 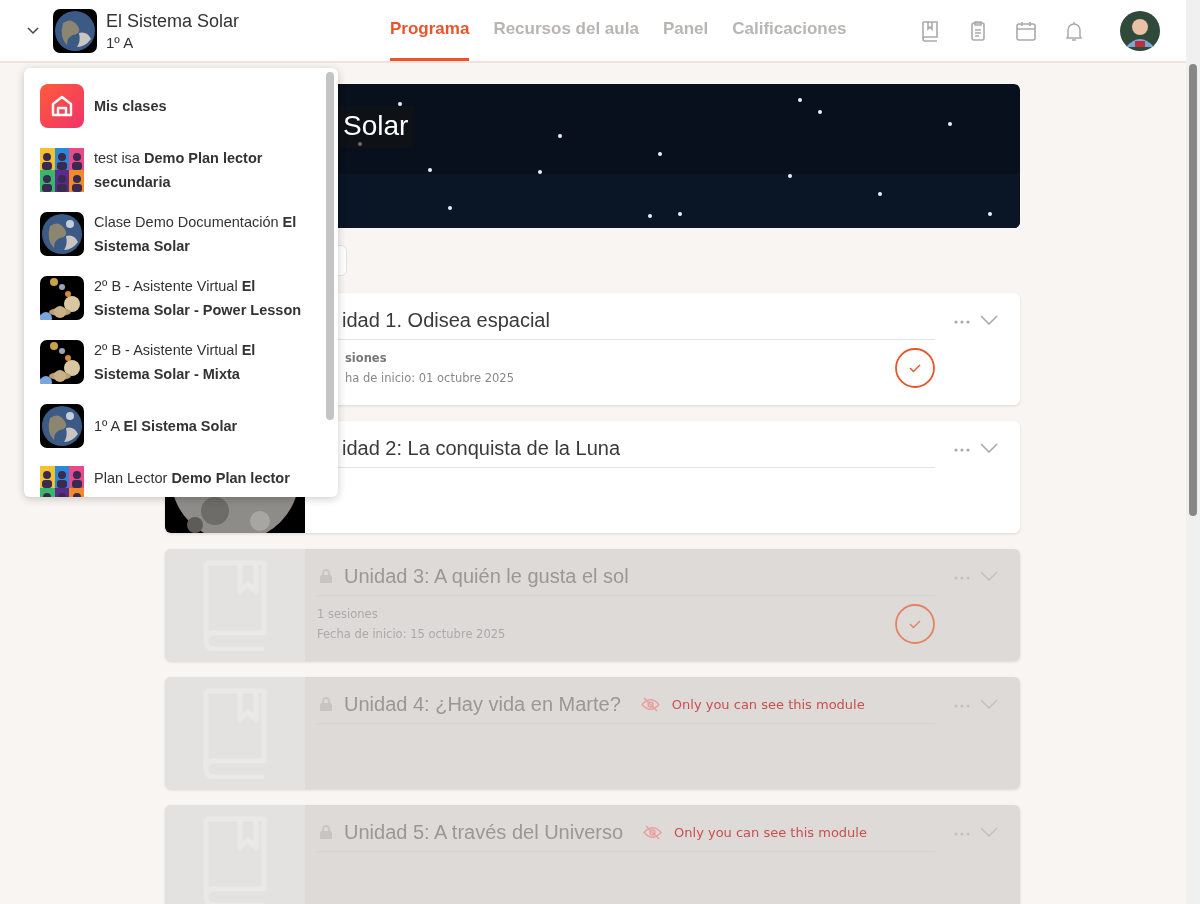 I want to click on nav-tab: Recursos del aula, so click(x=566, y=30).